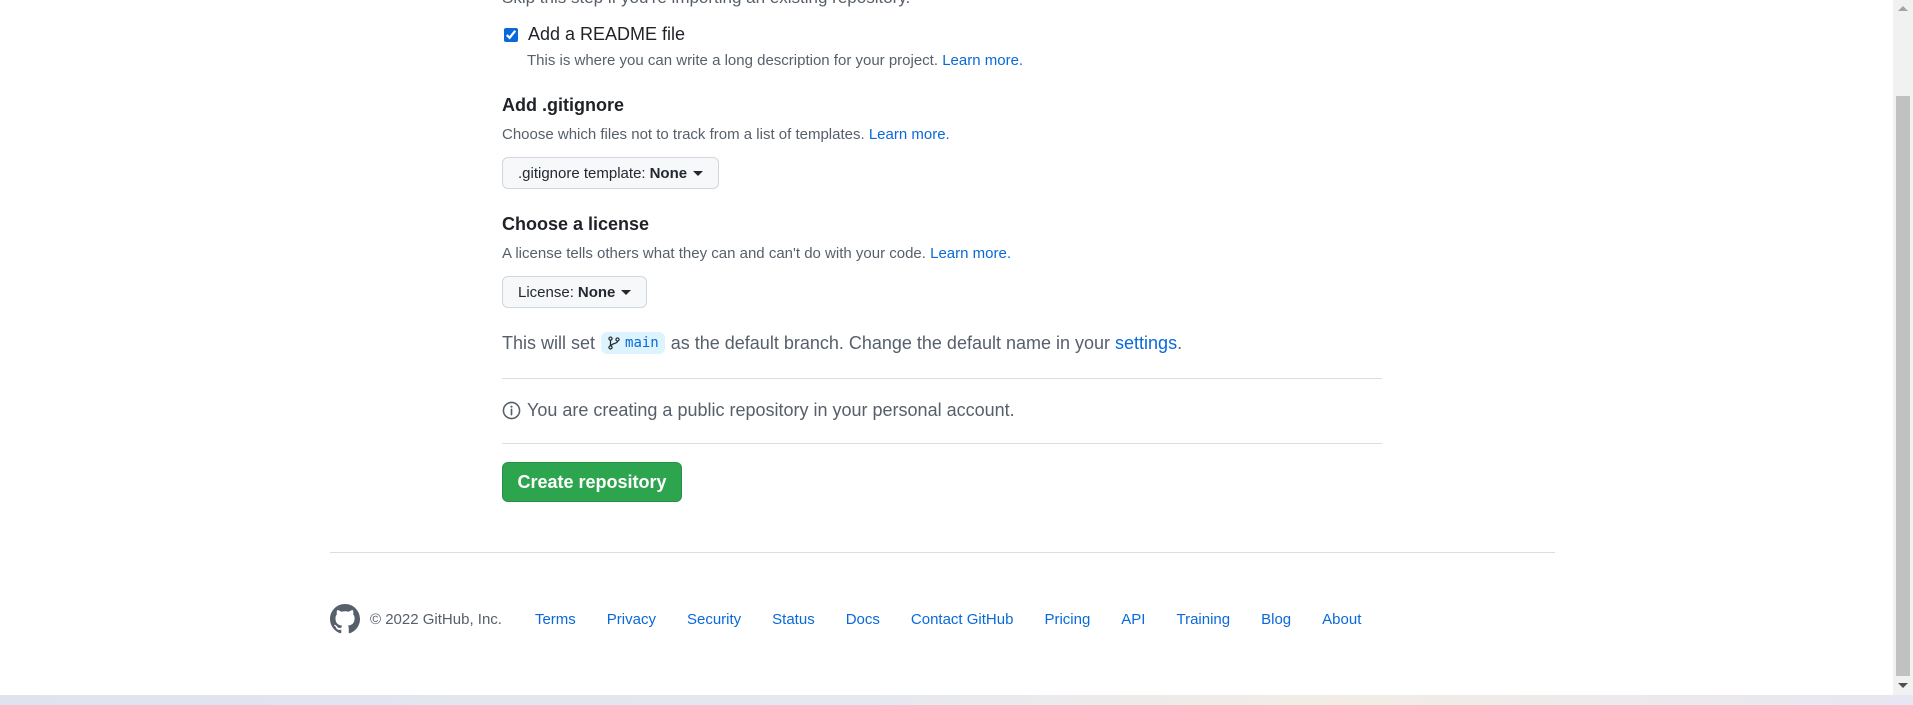 The image size is (1913, 705). Describe the element at coordinates (1341, 619) in the screenshot. I see `footer-link-about: About` at that location.